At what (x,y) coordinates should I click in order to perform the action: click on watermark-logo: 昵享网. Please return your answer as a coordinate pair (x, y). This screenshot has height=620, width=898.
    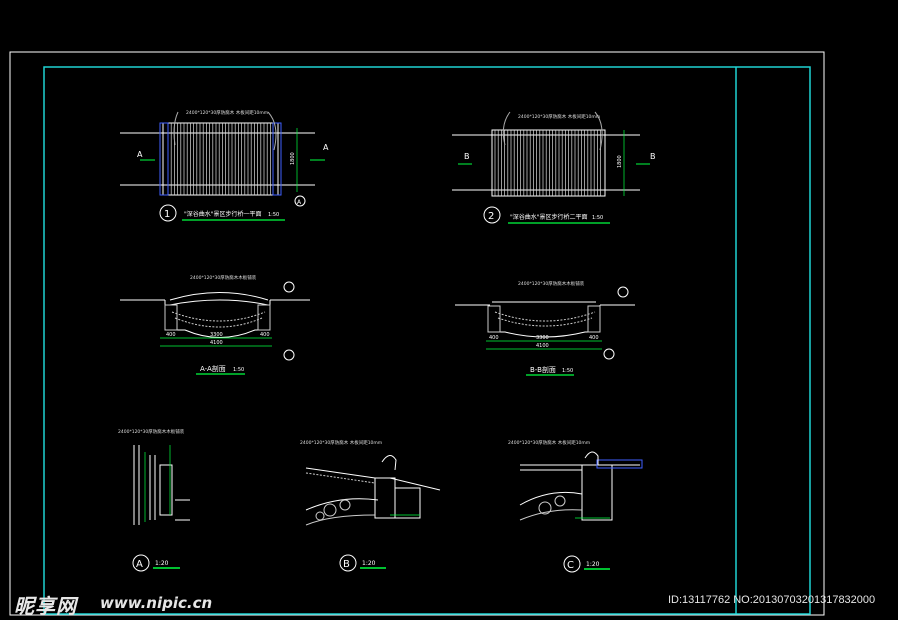
    Looking at the image, I should click on (45, 606).